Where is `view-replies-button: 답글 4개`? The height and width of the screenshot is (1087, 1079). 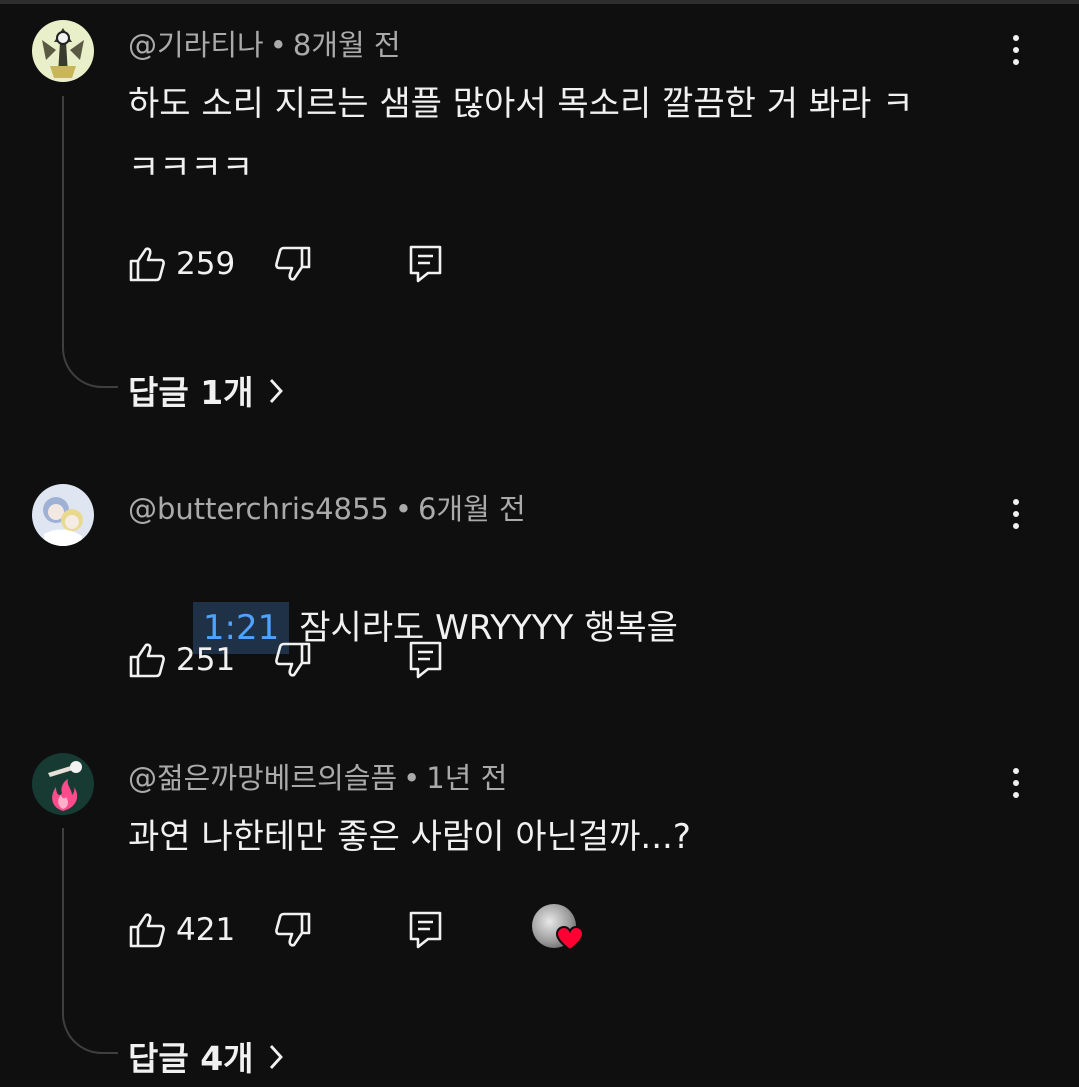 view-replies-button: 답글 4개 is located at coordinates (206, 1056).